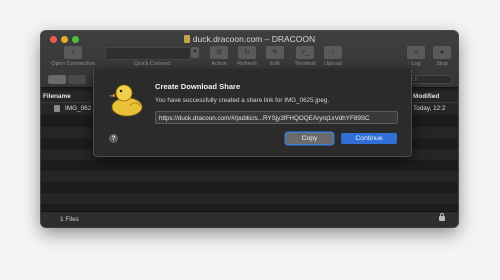 Image resolution: width=500 pixels, height=280 pixels. Describe the element at coordinates (148, 53) in the screenshot. I see `quick-connect-input` at that location.